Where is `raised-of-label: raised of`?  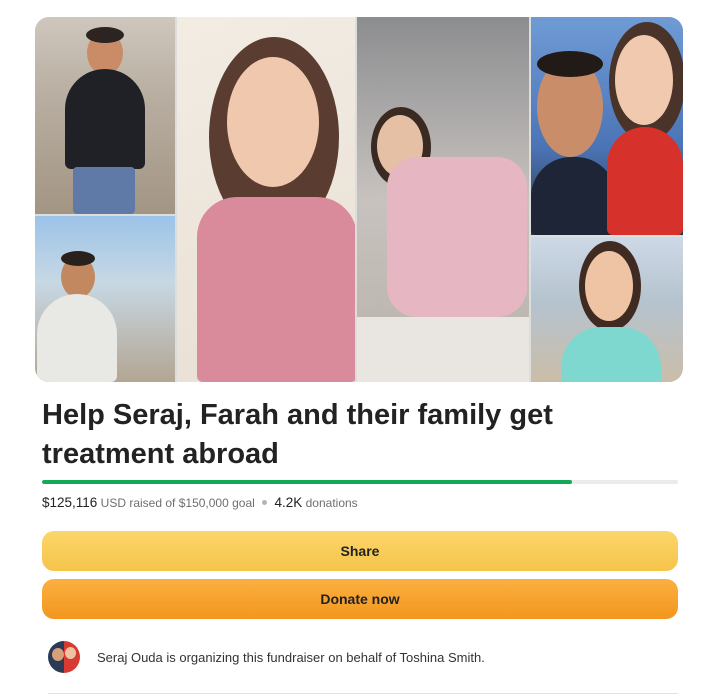 raised-of-label: raised of is located at coordinates (152, 503).